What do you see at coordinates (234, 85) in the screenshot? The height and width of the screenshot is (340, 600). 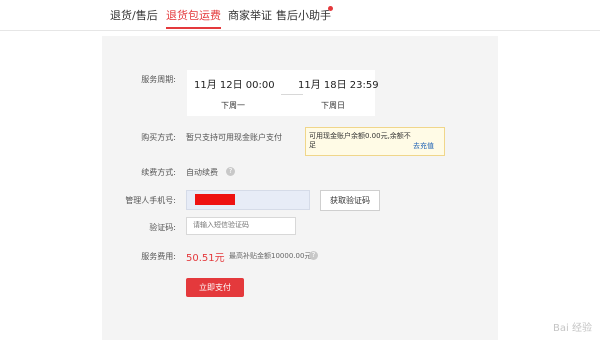 I see `period-start: 11月 12日 00:00` at bounding box center [234, 85].